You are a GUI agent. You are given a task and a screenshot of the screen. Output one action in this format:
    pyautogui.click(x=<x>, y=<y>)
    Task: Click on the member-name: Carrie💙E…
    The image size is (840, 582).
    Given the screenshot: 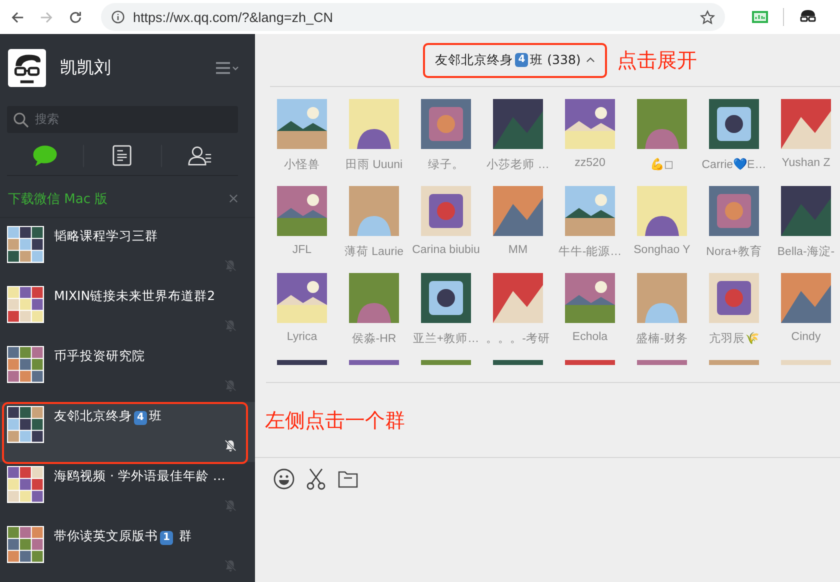 What is the action you would take?
    pyautogui.click(x=734, y=164)
    